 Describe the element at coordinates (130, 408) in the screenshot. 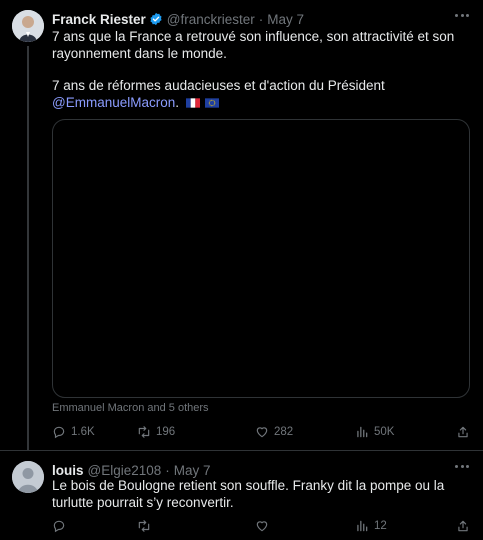

I see `tagged-users: Emmanuel Macron and 5 others` at that location.